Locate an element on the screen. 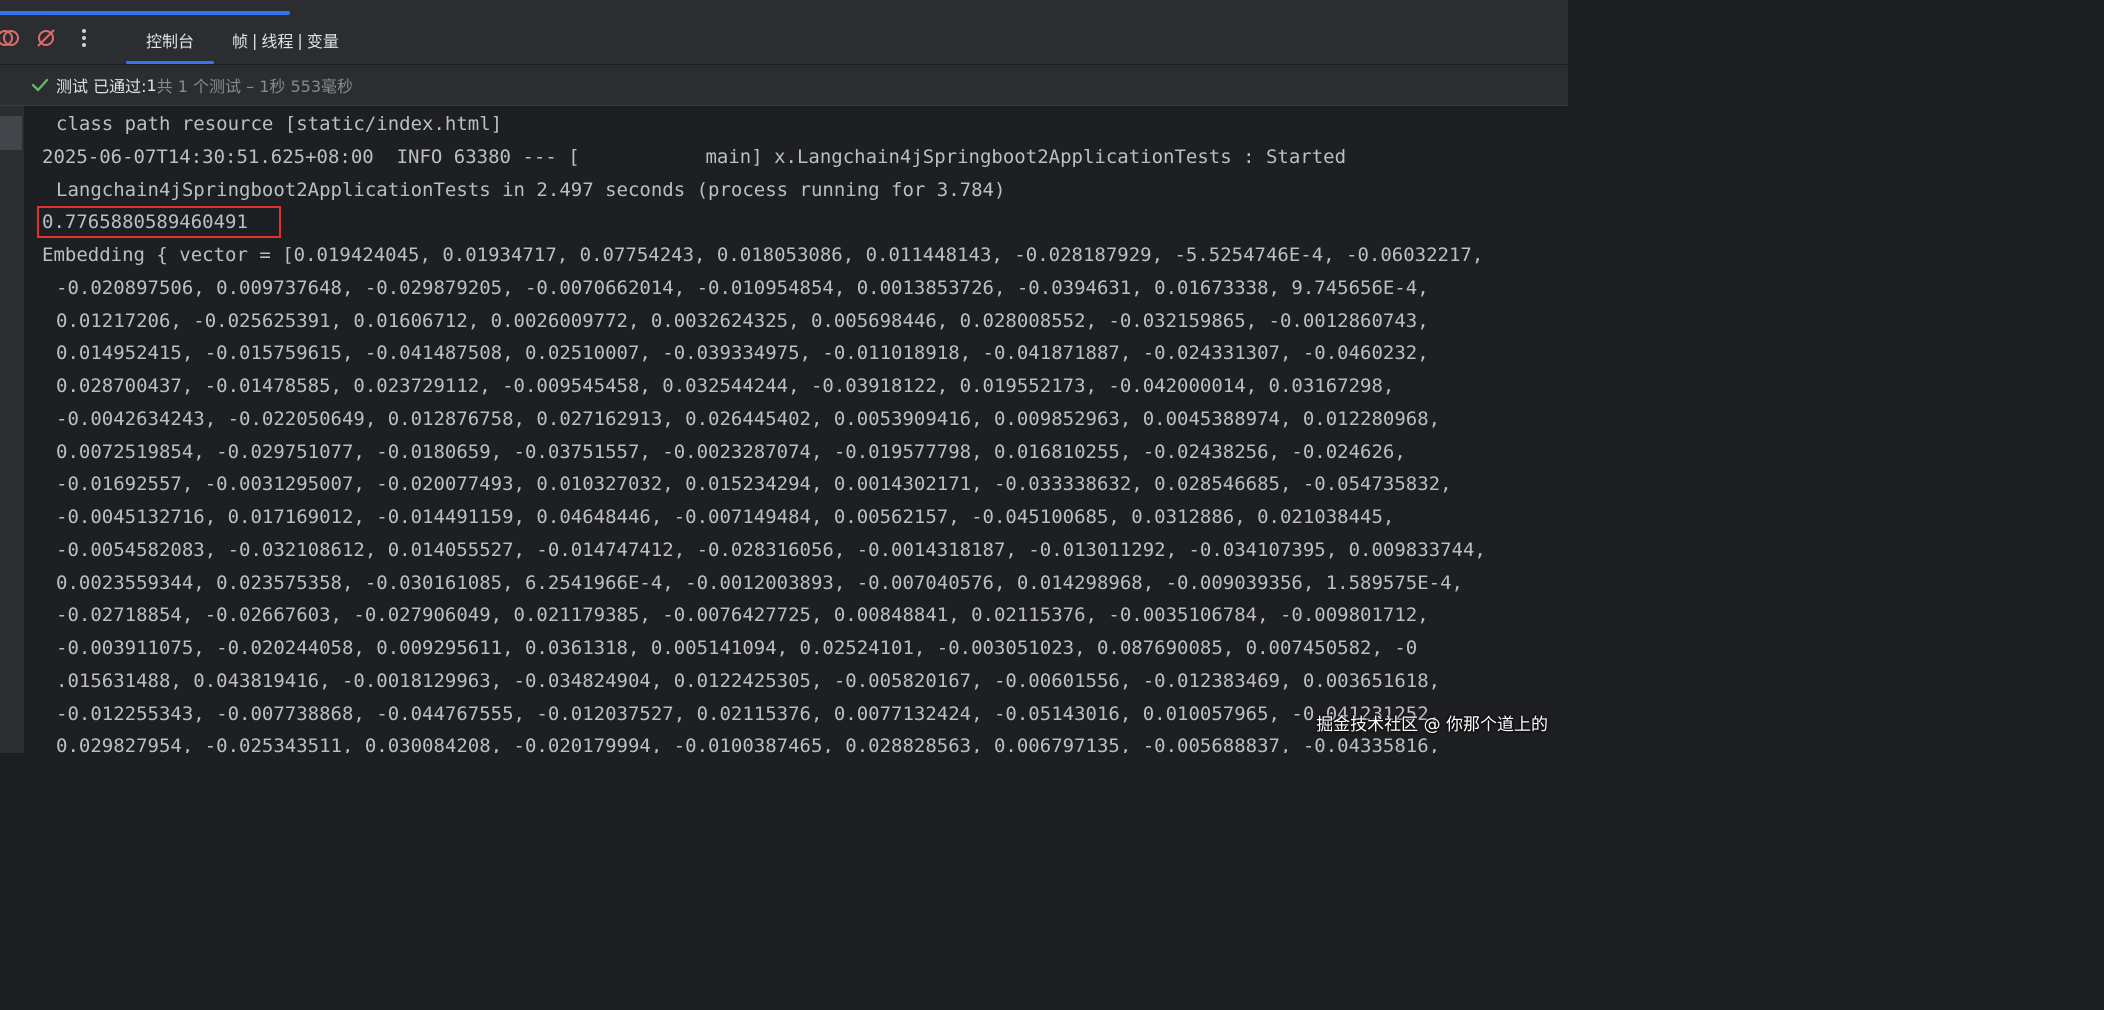 This screenshot has width=2104, height=1010. active-tab-indicator is located at coordinates (170, 62).